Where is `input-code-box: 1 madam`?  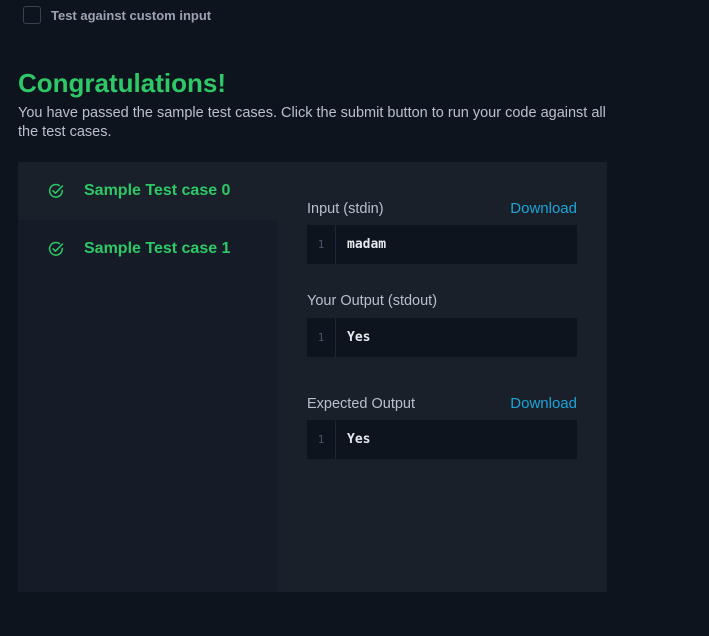
input-code-box: 1 madam is located at coordinates (442, 244).